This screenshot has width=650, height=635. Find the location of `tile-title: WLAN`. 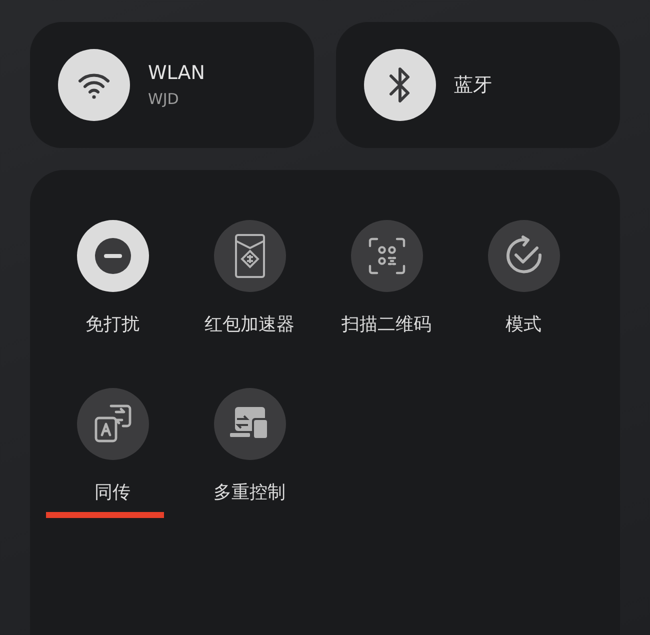

tile-title: WLAN is located at coordinates (177, 73).